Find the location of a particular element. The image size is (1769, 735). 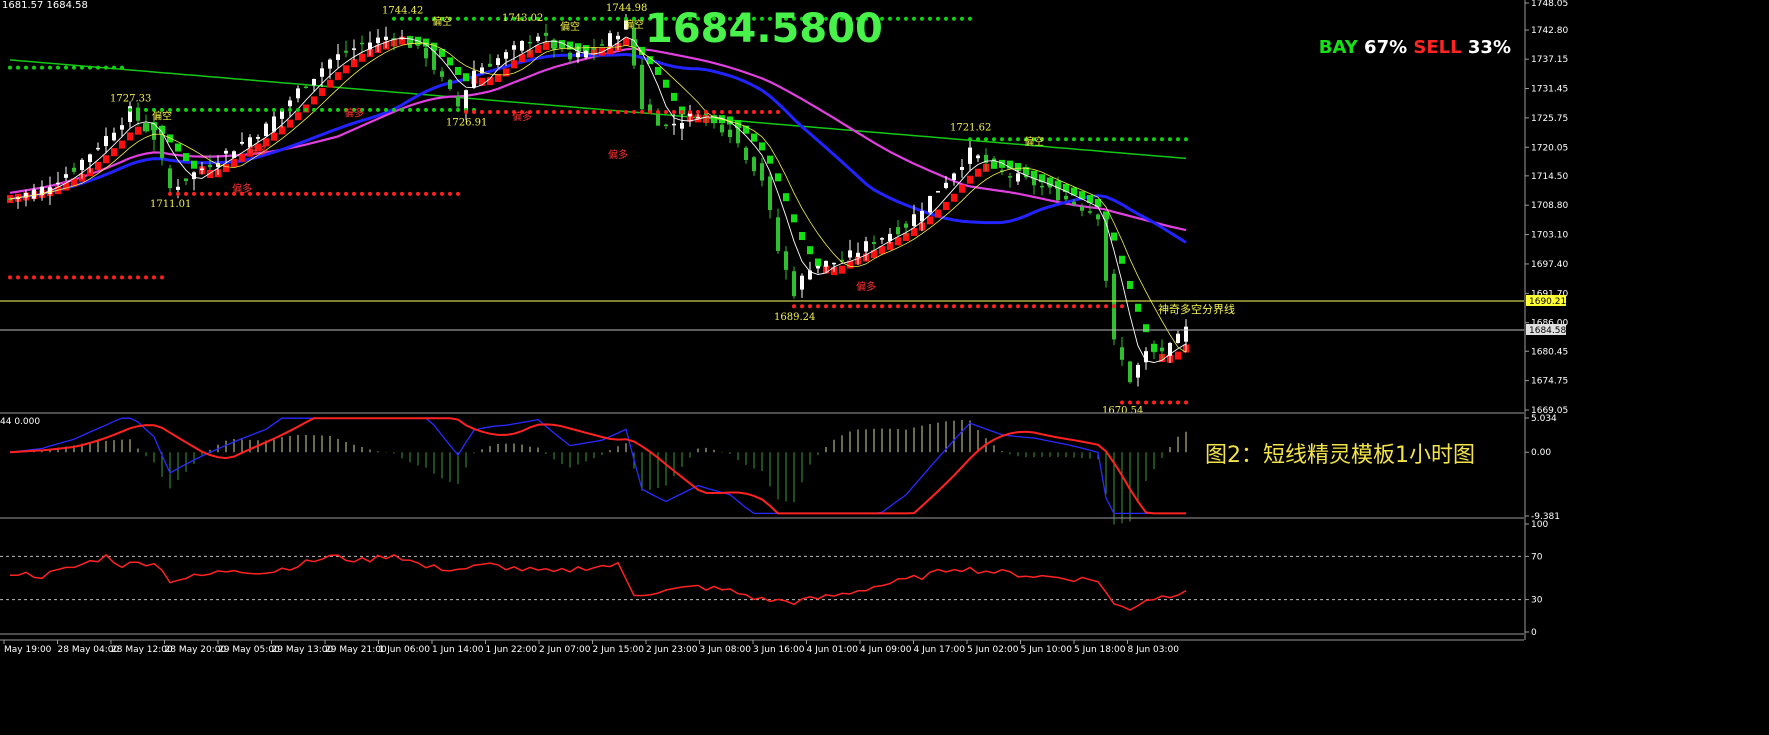

time-tick-label: 1 Jun 14:00 is located at coordinates (458, 650).